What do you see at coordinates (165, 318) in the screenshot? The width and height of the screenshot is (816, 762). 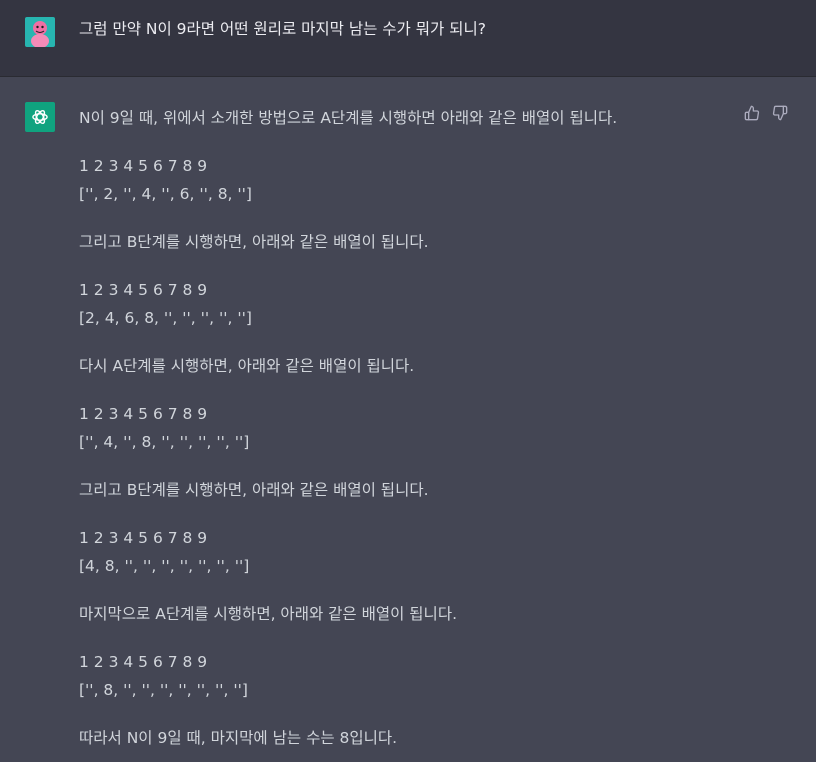 I see `answer-line: [2, 4, 6, 8, '', '', '', '', '']` at bounding box center [165, 318].